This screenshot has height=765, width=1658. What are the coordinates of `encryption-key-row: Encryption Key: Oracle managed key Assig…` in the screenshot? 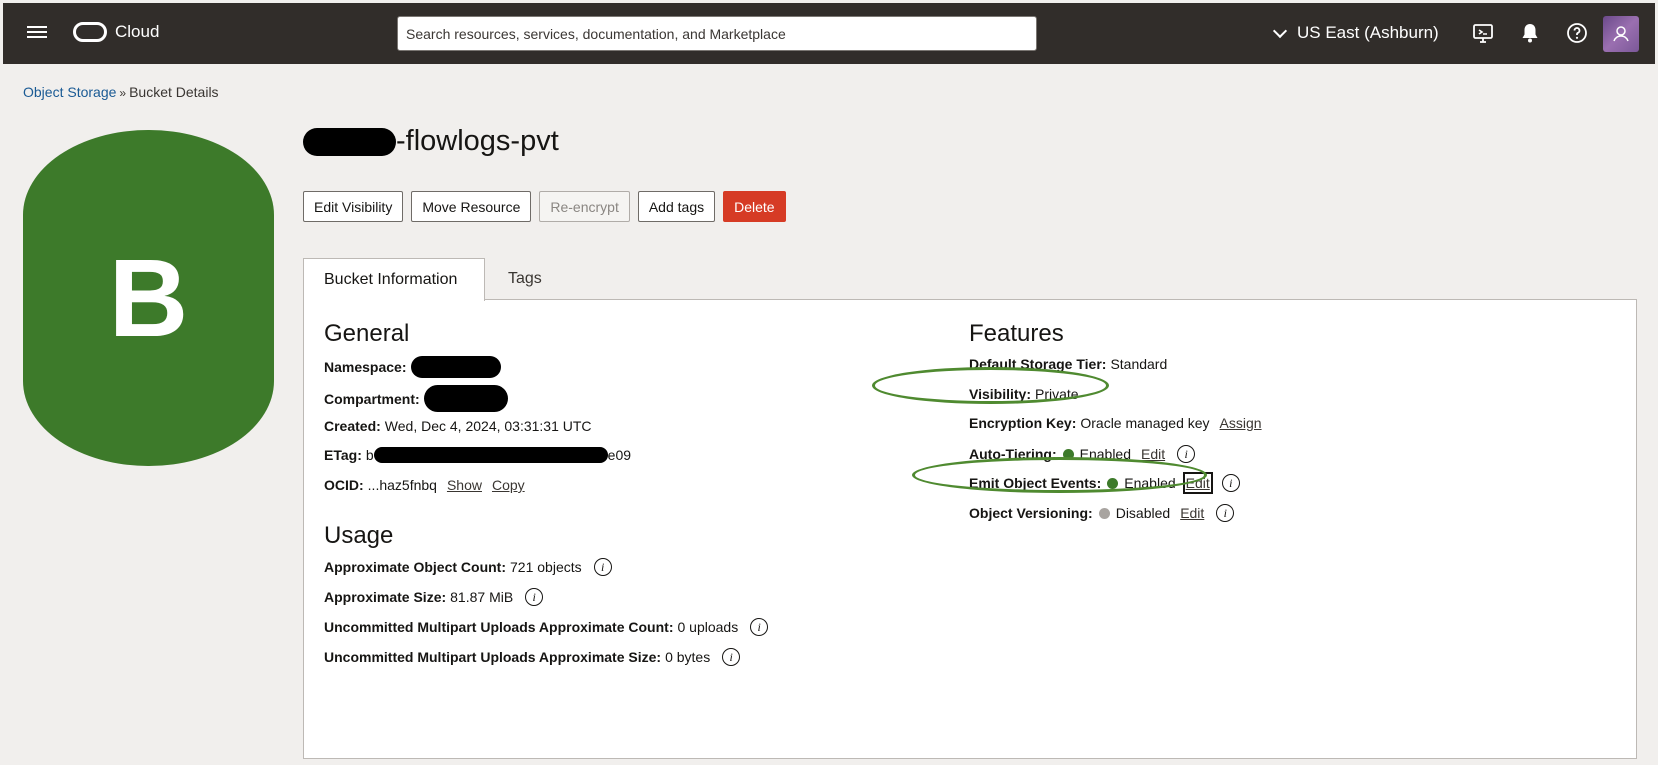 It's located at (1115, 423).